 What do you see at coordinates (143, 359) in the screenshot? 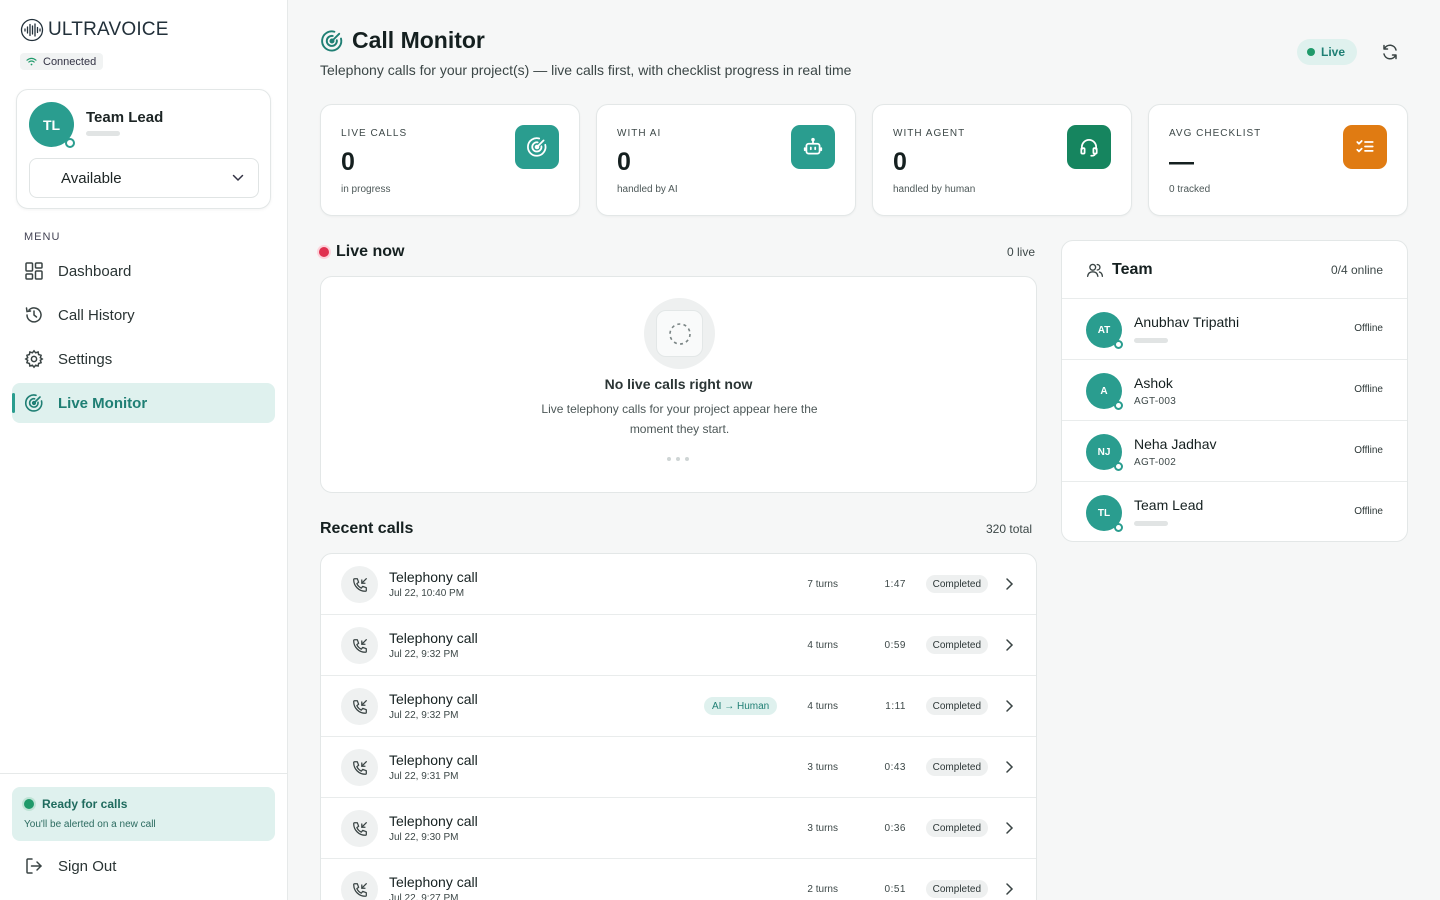
I see `sidebar-item-settings: Settings` at bounding box center [143, 359].